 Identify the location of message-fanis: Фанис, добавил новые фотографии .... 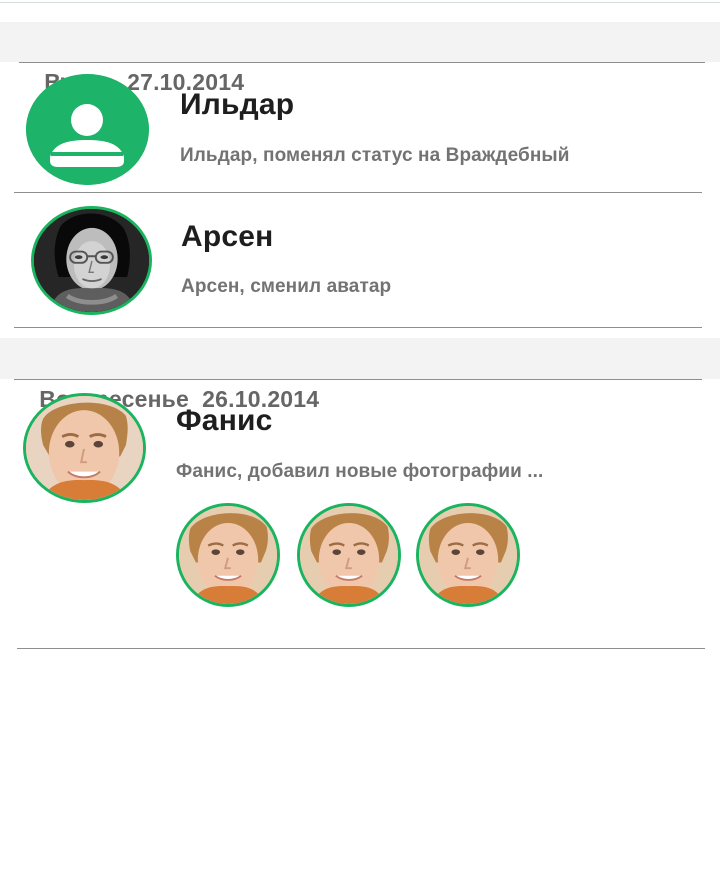
(360, 471).